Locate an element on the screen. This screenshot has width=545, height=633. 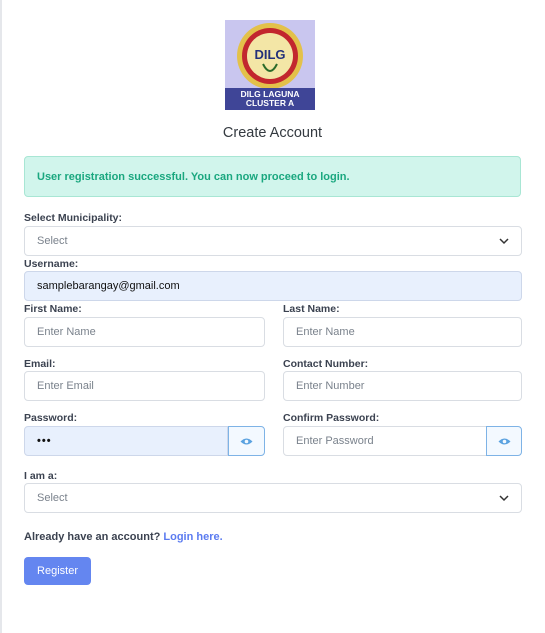
logo-caption-line2: CLUSTER A is located at coordinates (270, 103).